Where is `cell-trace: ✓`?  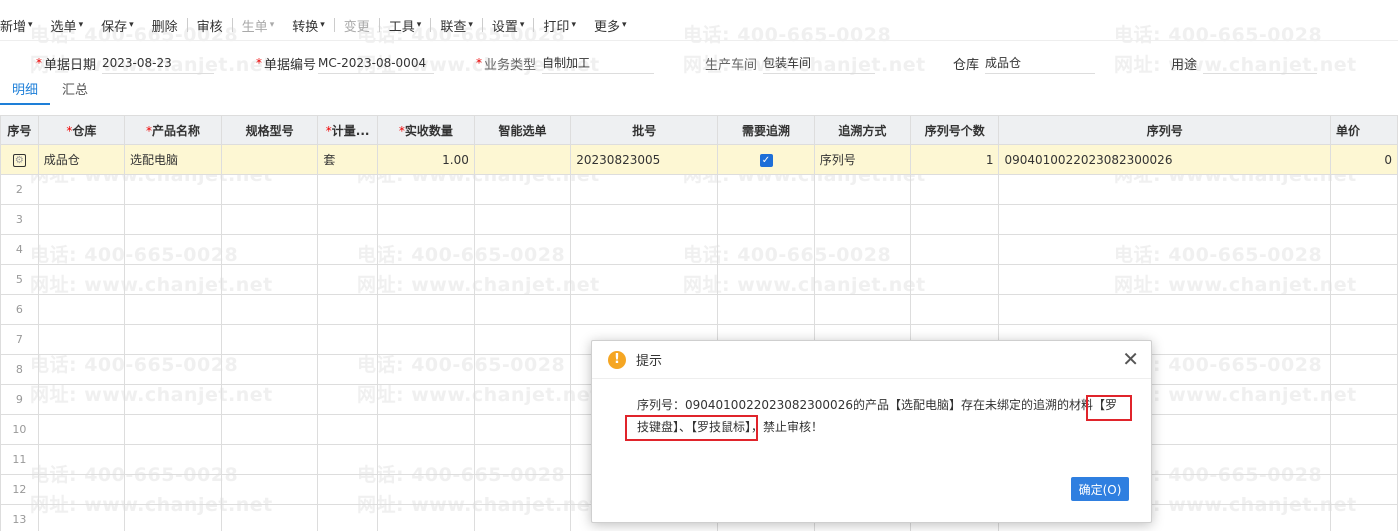 cell-trace: ✓ is located at coordinates (766, 159).